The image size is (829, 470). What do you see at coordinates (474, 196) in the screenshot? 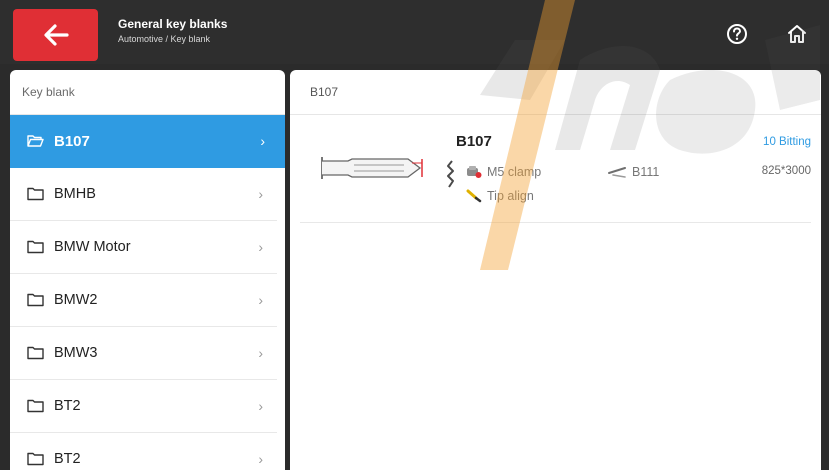
I see `tip-align-icon` at bounding box center [474, 196].